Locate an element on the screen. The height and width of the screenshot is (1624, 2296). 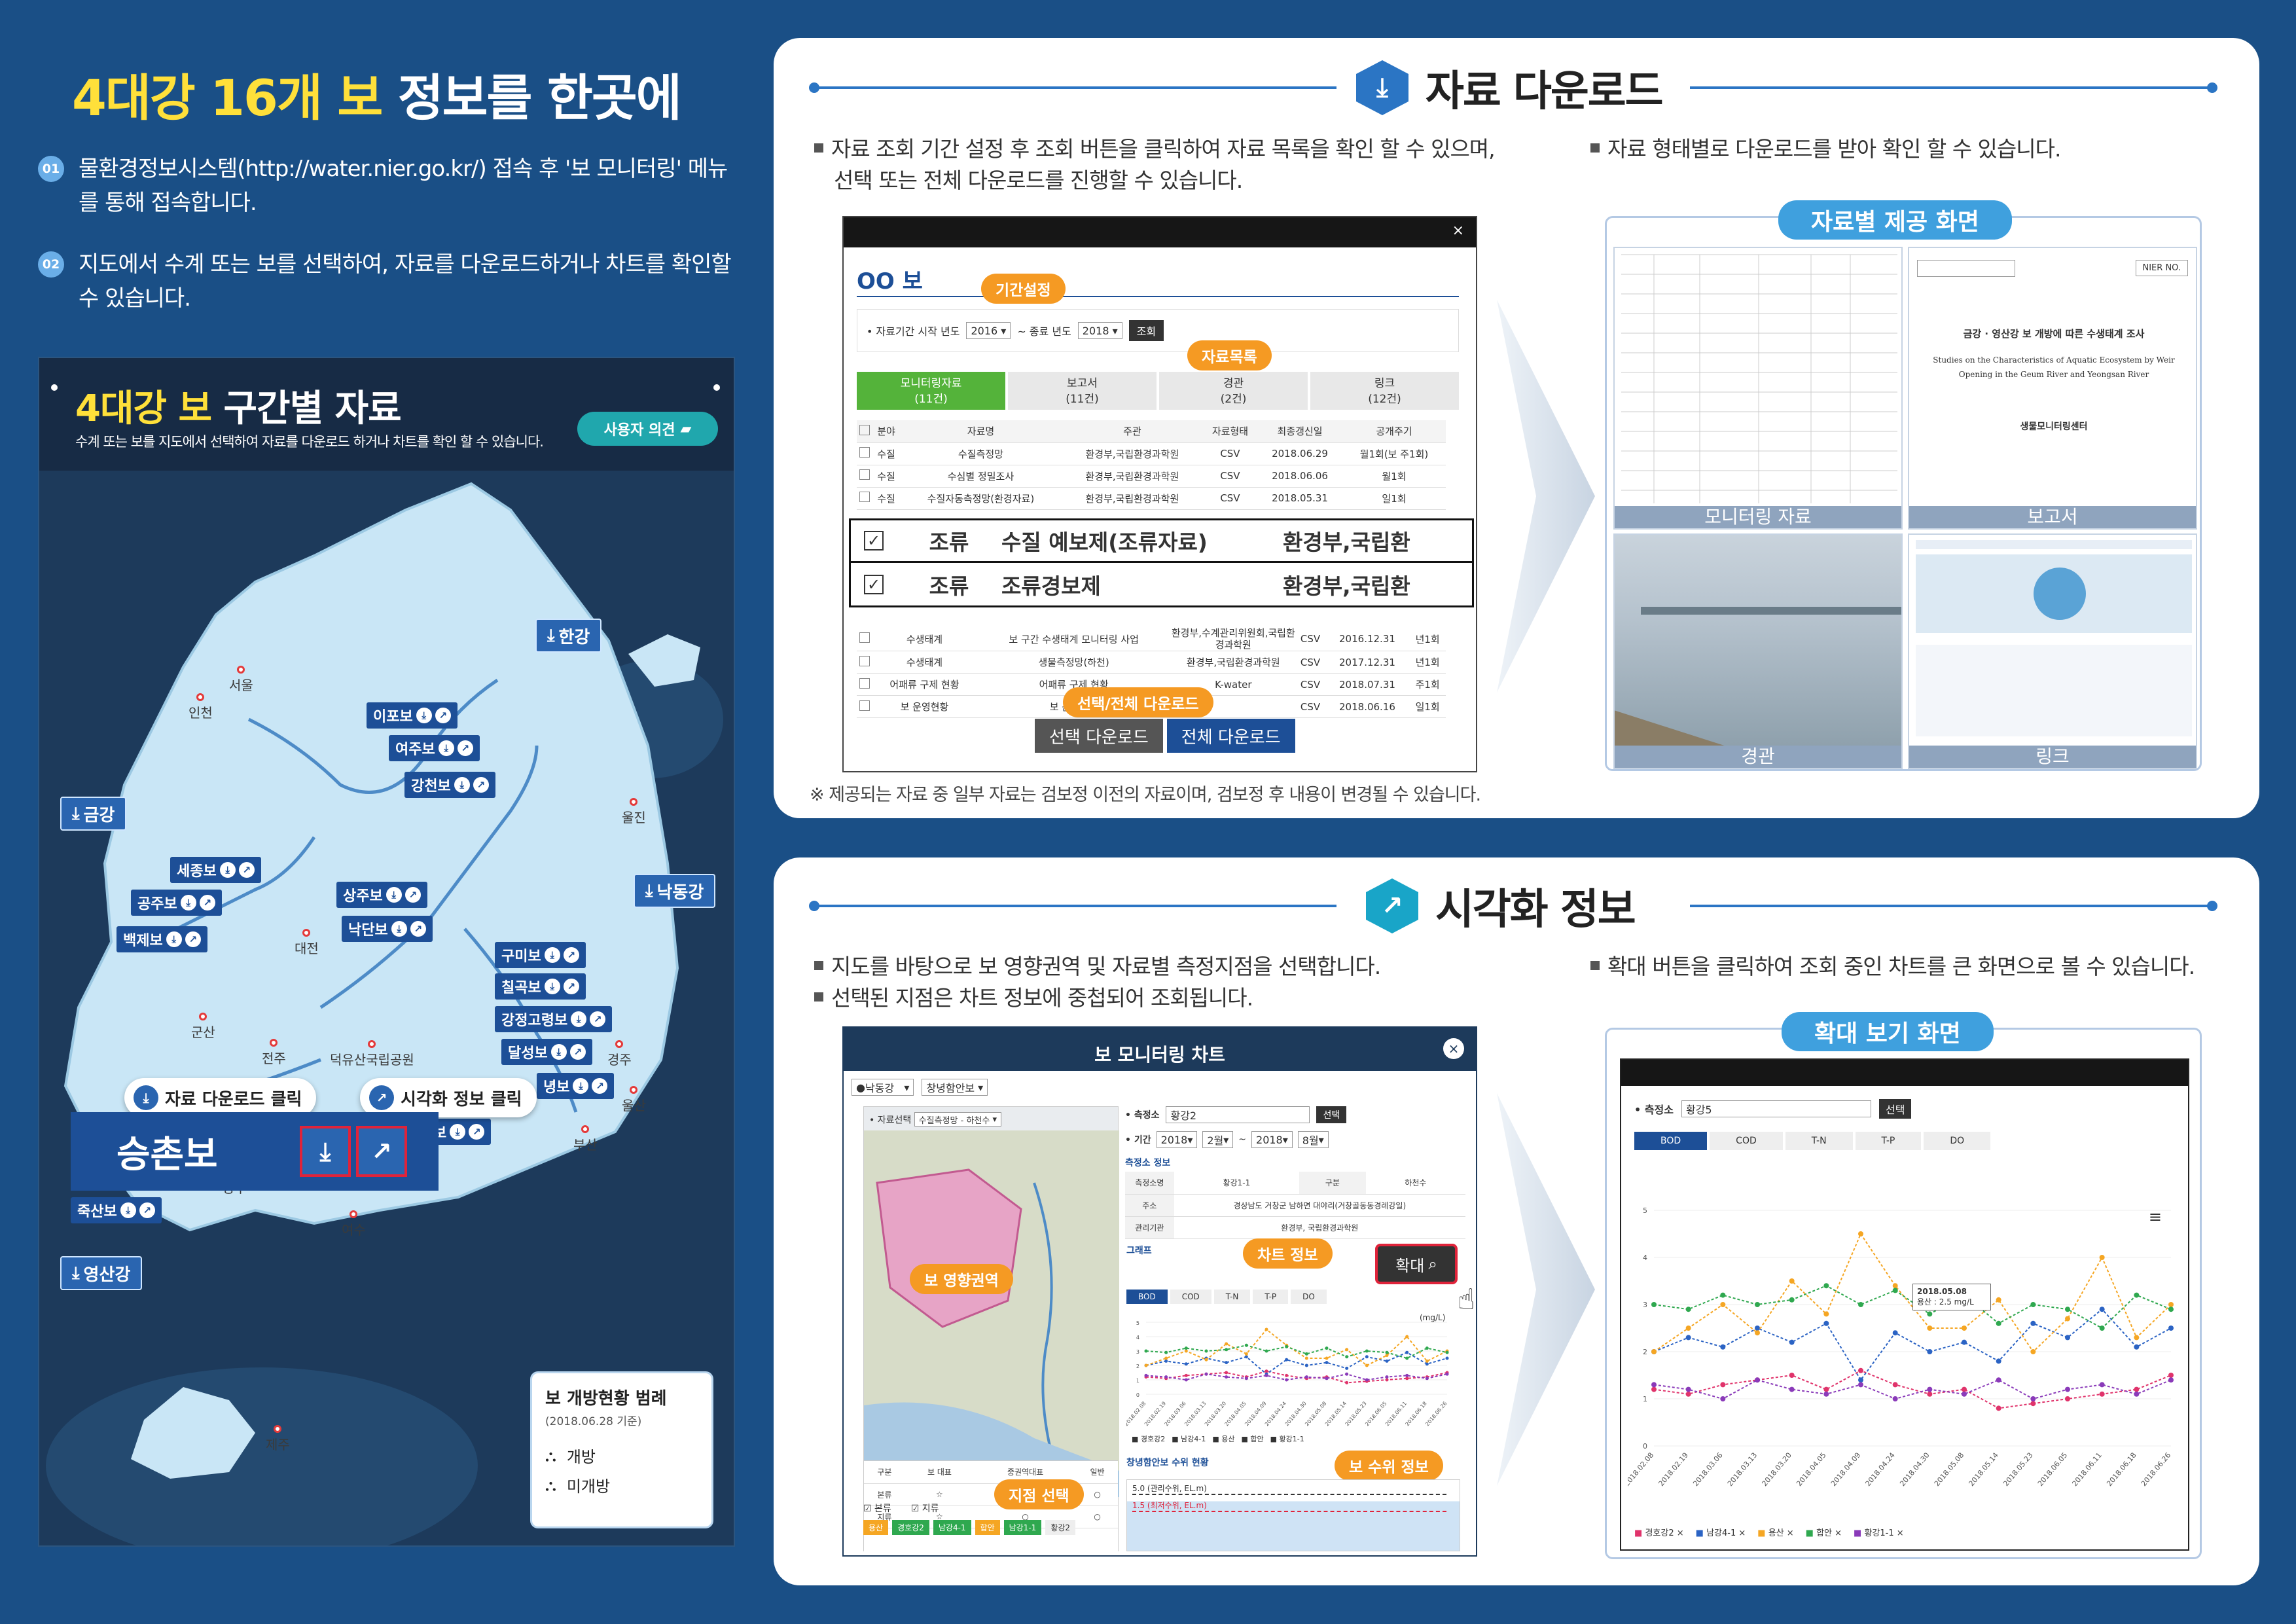
weir-tag: 상주보 ⤓ ↗ is located at coordinates (381, 895).